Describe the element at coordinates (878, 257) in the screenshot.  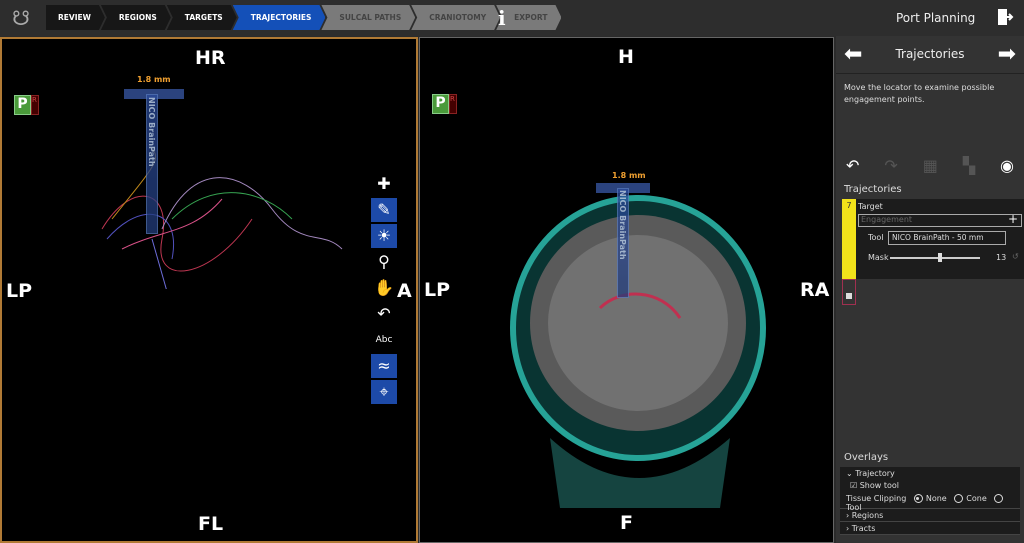
I see `mask-label: Mask` at that location.